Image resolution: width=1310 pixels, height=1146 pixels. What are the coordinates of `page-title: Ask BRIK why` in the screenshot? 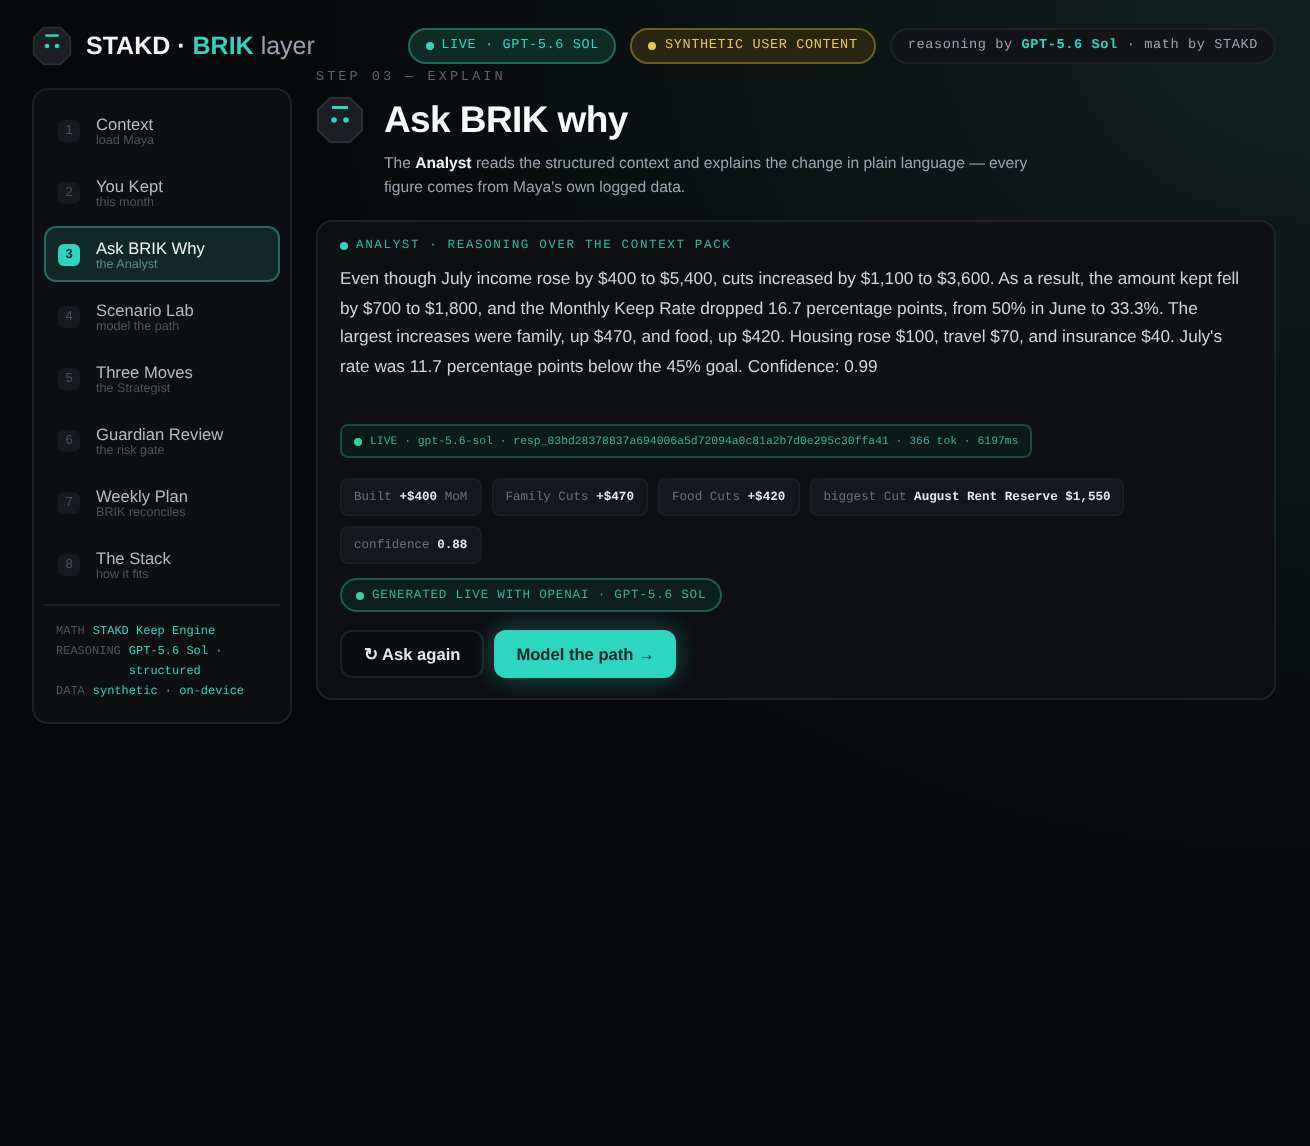 It's located at (507, 120).